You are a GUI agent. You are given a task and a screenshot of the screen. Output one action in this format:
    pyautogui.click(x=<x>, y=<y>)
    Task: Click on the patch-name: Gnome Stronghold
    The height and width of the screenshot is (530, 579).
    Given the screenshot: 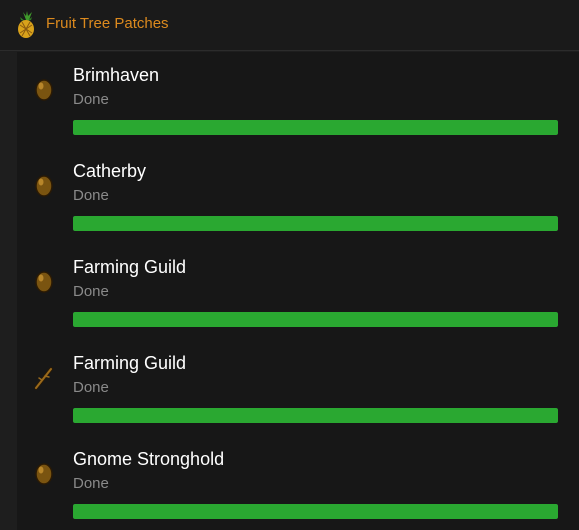 What is the action you would take?
    pyautogui.click(x=149, y=459)
    